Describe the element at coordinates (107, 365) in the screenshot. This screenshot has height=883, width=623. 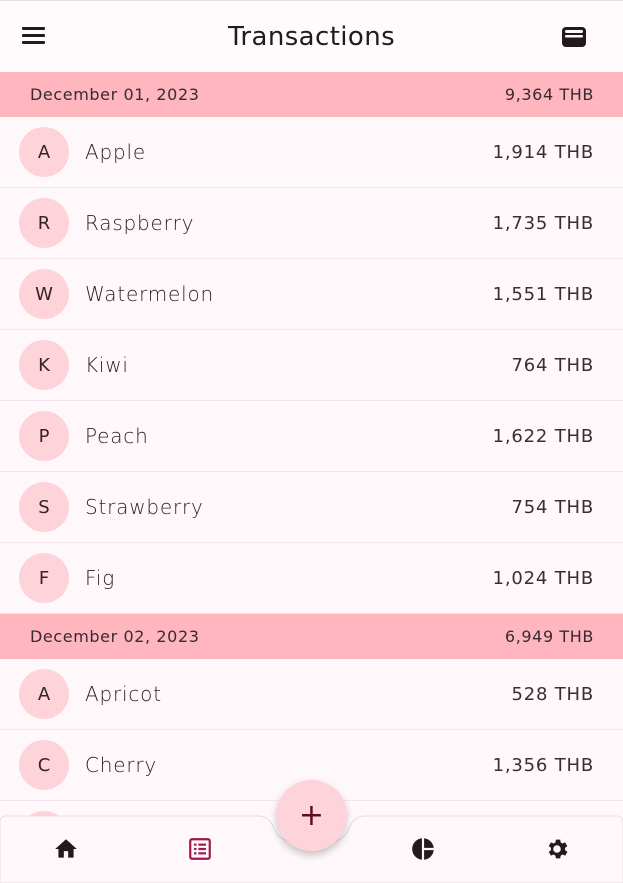
I see `item-name: Kiwi` at that location.